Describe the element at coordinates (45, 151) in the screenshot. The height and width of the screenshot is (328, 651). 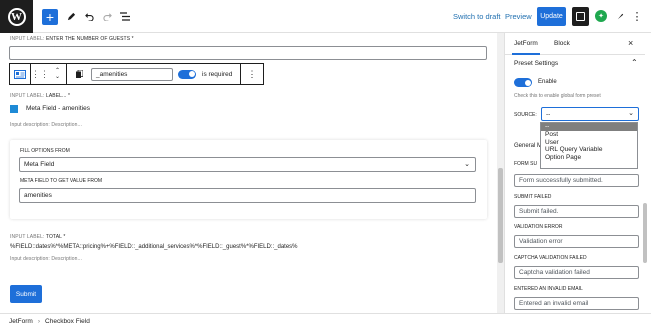
I see `fill-options-label: FILL OPTIONS FROM` at that location.